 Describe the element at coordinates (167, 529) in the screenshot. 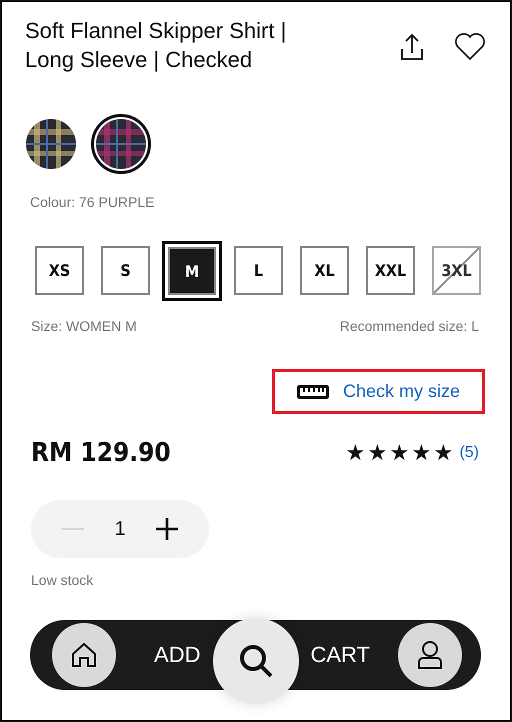

I see `plus-icon` at that location.